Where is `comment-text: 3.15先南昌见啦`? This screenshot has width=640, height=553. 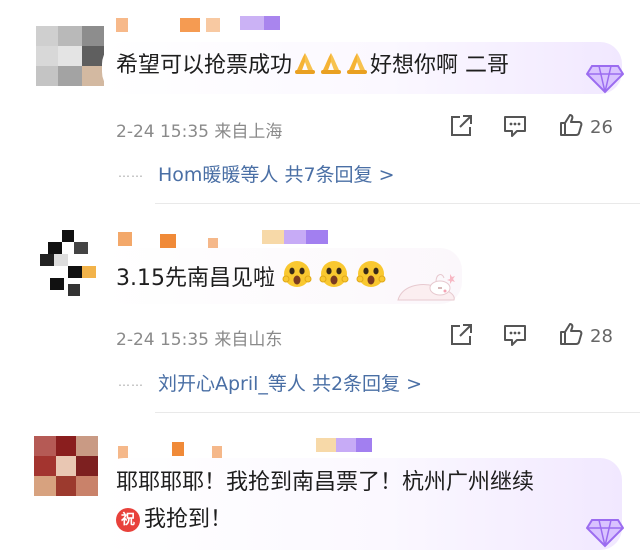 comment-text: 3.15先南昌见啦 is located at coordinates (251, 278).